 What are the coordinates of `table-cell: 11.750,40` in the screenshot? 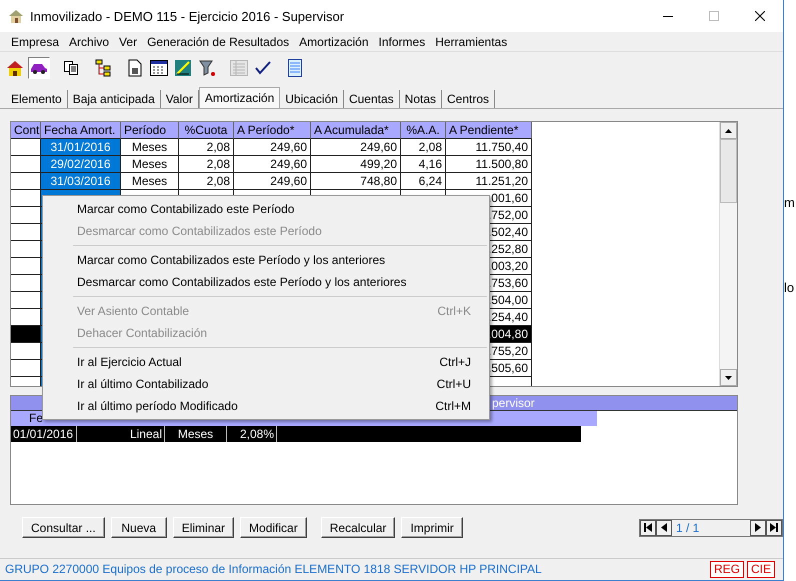 It's located at (489, 147).